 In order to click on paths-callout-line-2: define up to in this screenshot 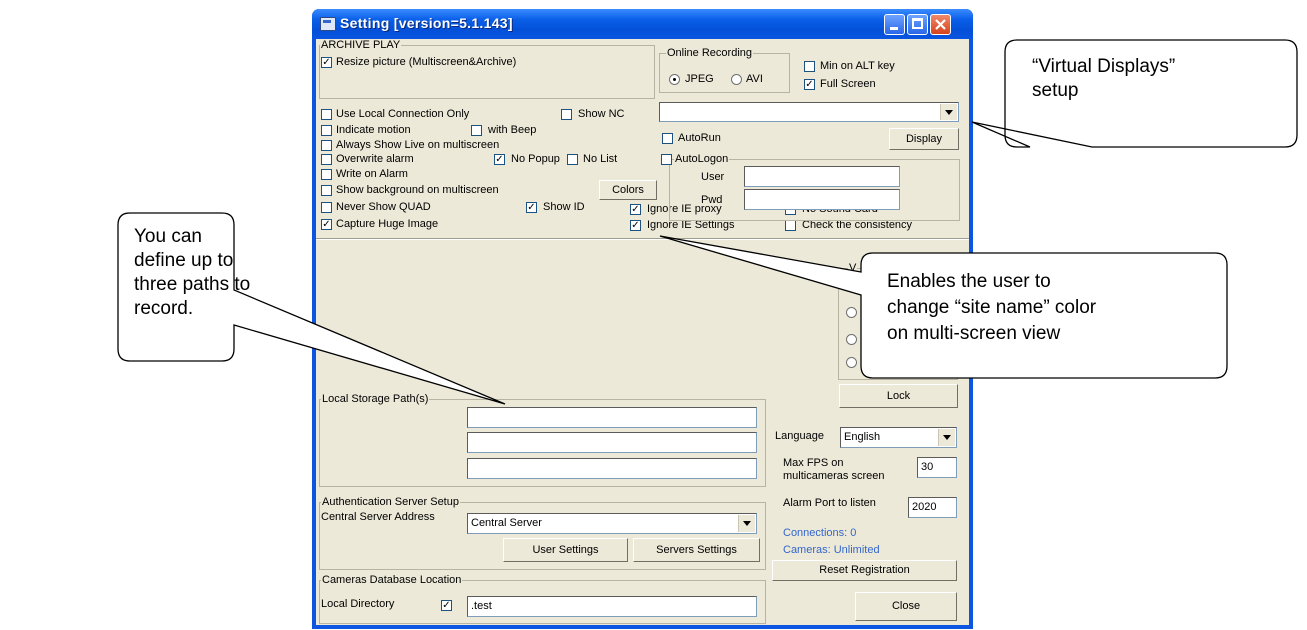, I will do `click(184, 260)`.